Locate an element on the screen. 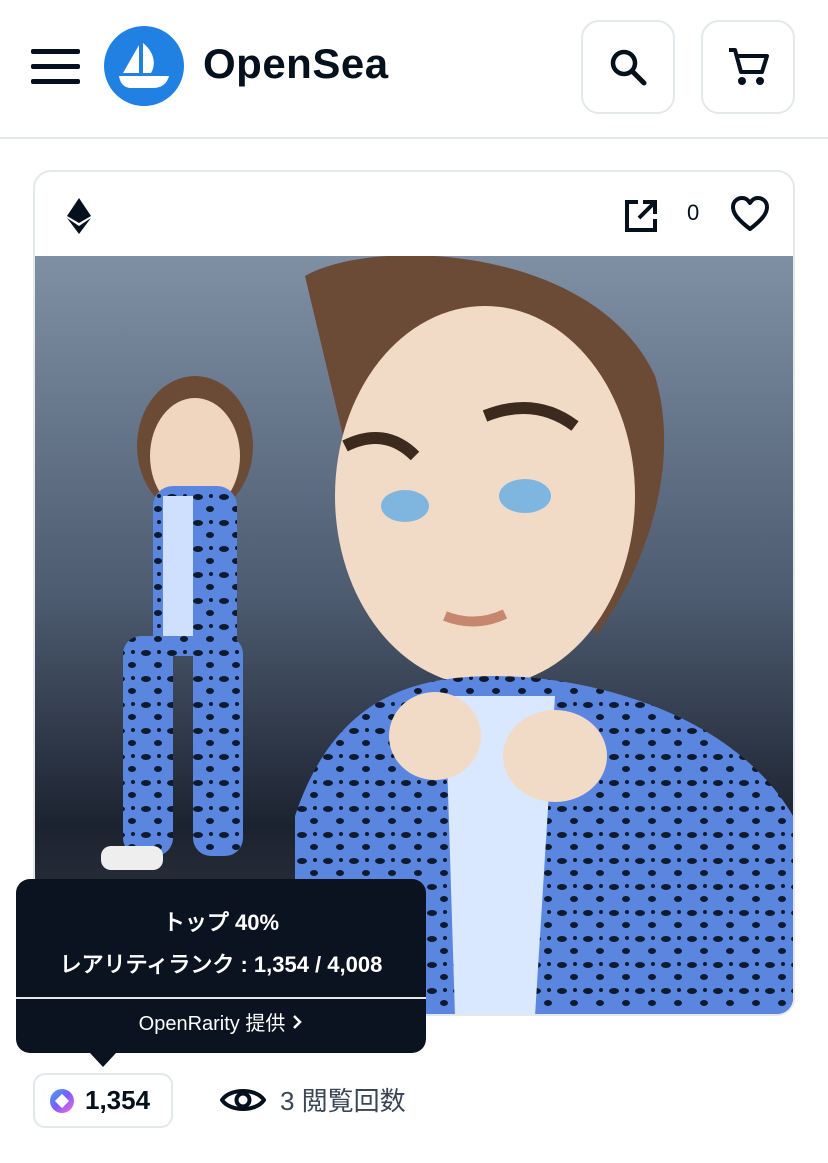 Image resolution: width=828 pixels, height=1163 pixels. openrarity-link: OpenRarity 提供 is located at coordinates (221, 1021).